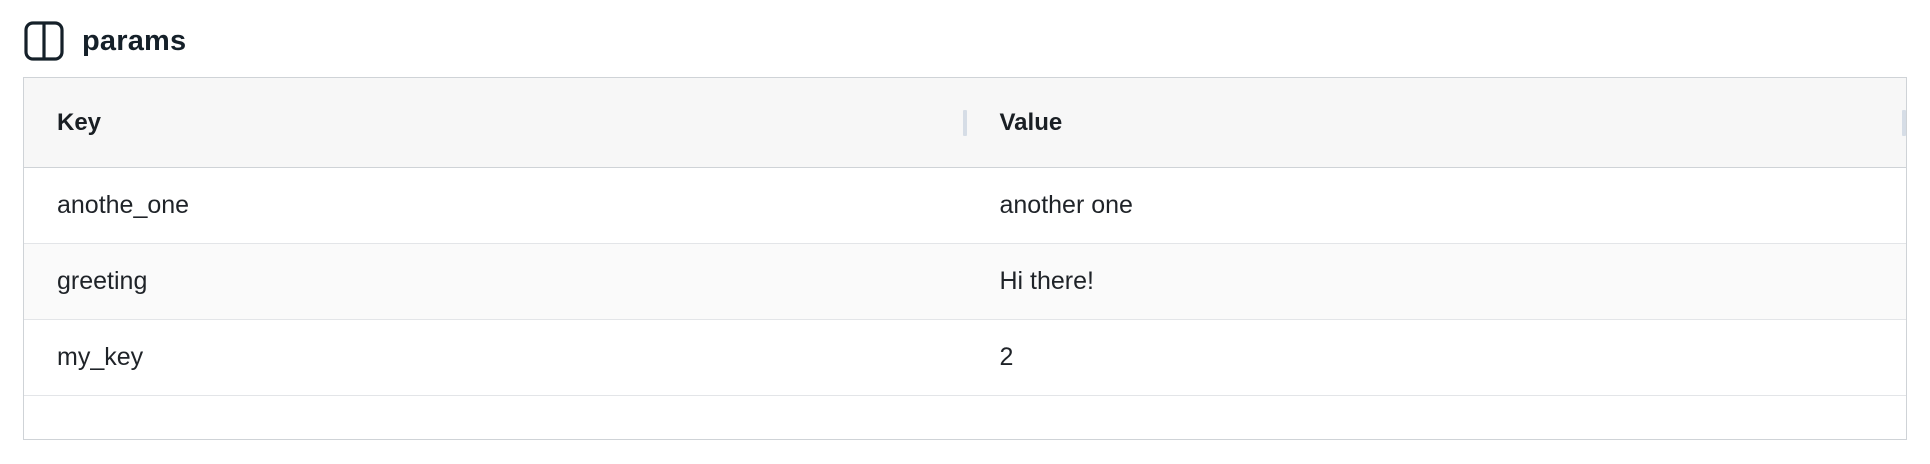  I want to click on panel-title: params, so click(134, 40).